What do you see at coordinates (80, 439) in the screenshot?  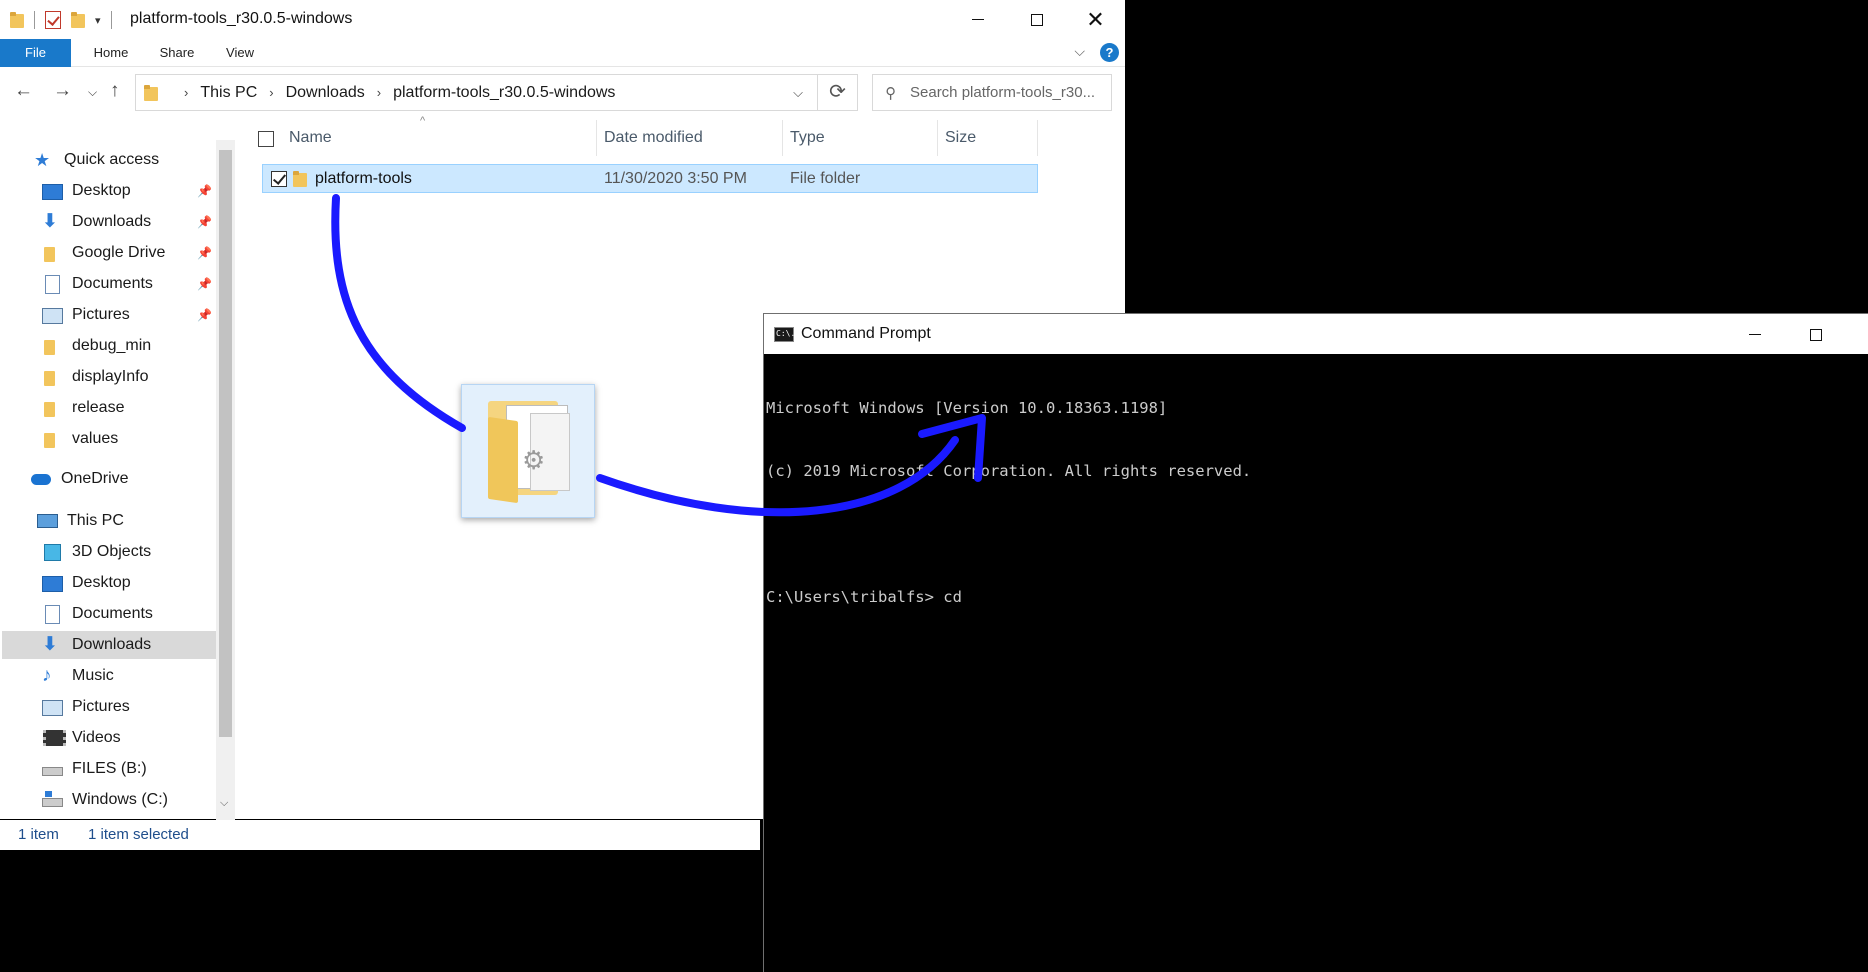 I see `nav-item-values: values` at bounding box center [80, 439].